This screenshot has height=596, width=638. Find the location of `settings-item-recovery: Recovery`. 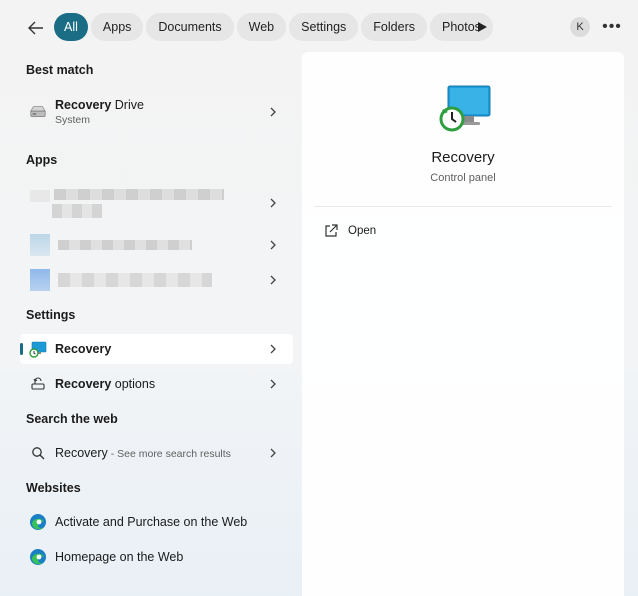

settings-item-recovery: Recovery is located at coordinates (156, 349).